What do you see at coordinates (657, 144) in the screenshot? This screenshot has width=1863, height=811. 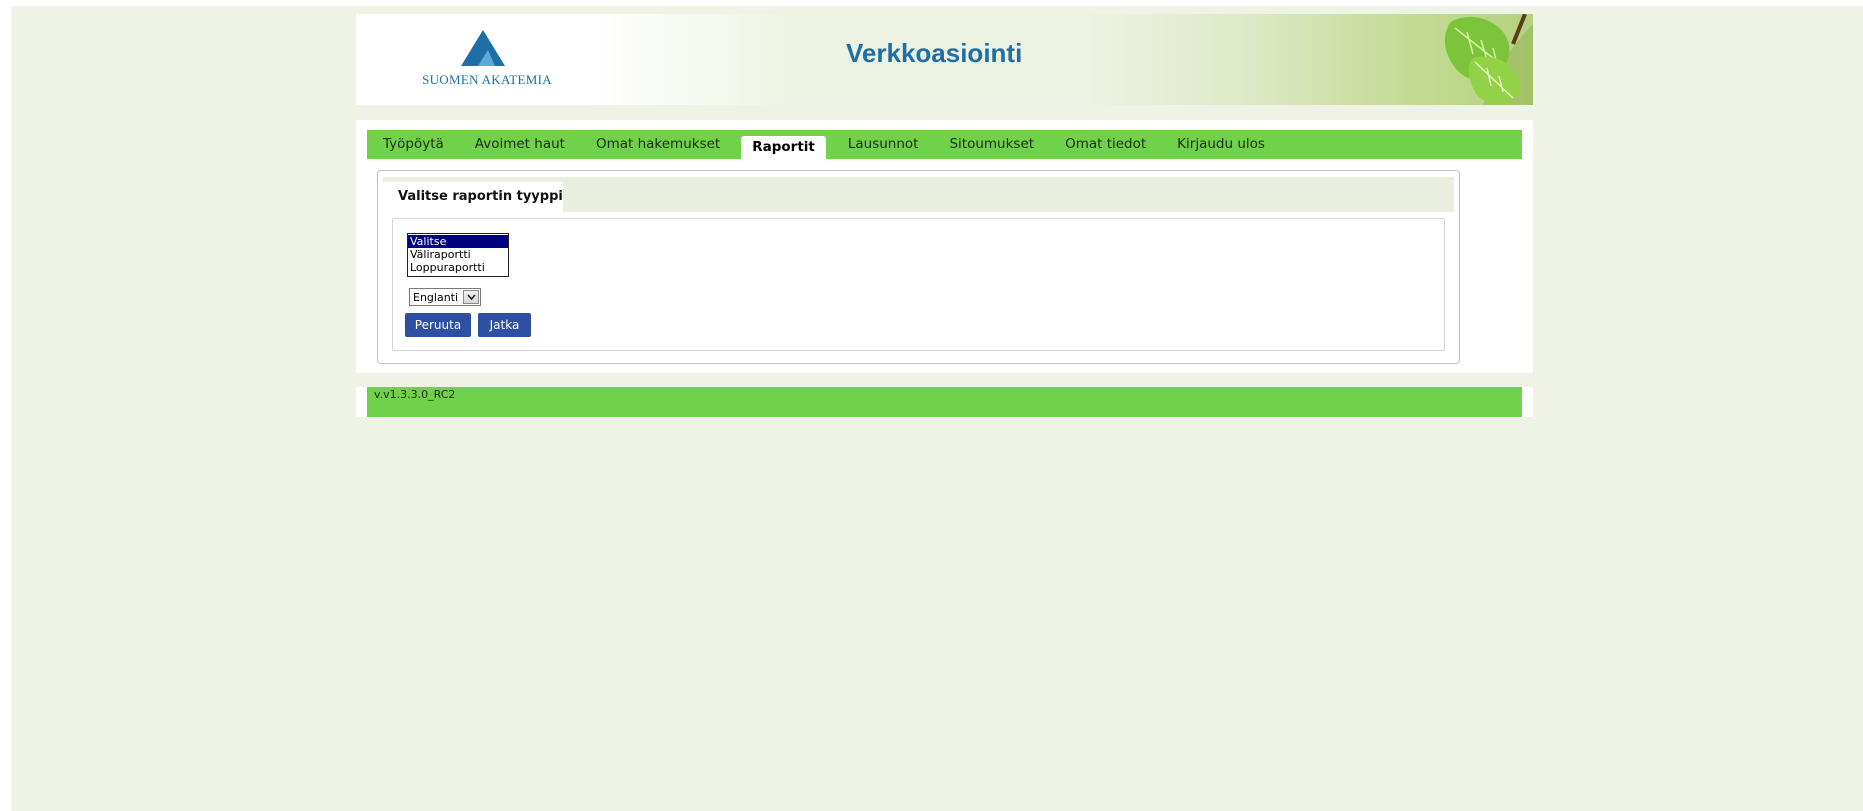 I see `nav-item-omat-hakemukset: Omat hakemukset` at bounding box center [657, 144].